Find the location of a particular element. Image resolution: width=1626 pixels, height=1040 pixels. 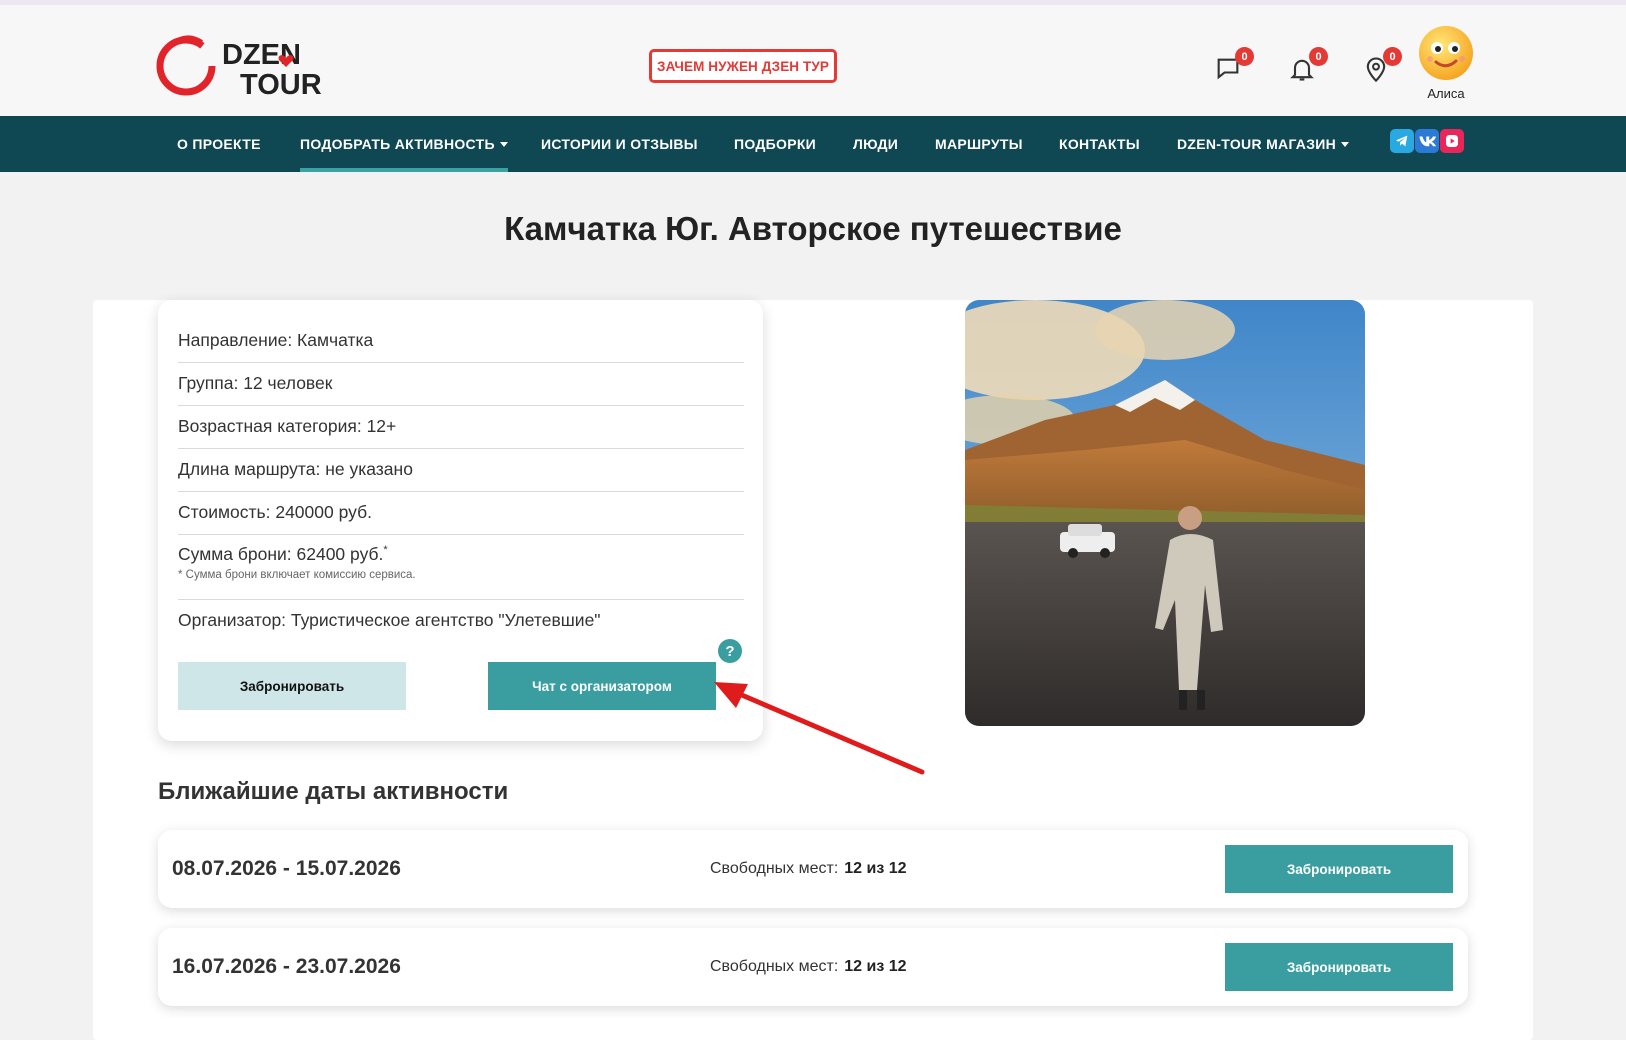

user-profile: Алиса is located at coordinates (1446, 65).